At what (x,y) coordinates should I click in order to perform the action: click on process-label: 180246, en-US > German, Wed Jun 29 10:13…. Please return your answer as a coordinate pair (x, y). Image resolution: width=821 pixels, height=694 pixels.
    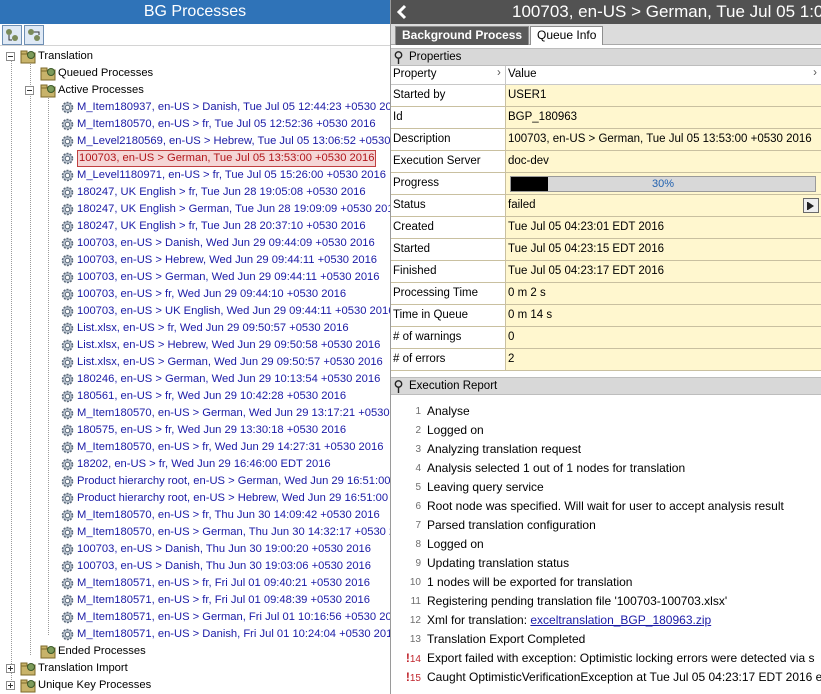
    Looking at the image, I should click on (229, 379).